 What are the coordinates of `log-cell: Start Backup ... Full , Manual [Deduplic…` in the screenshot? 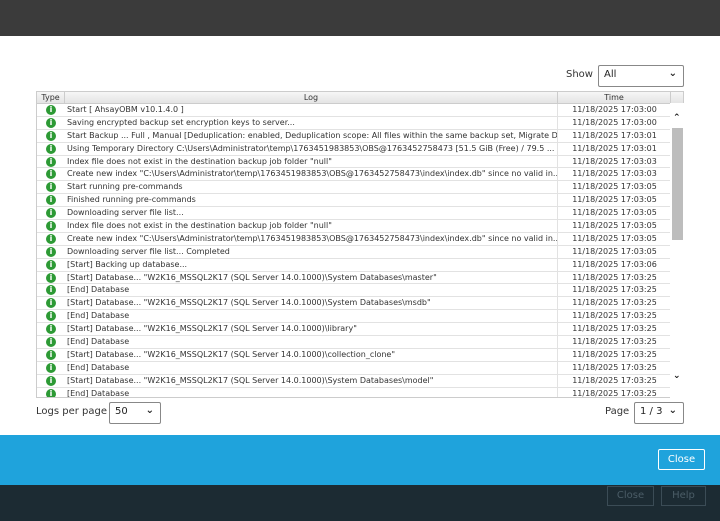 It's located at (312, 135).